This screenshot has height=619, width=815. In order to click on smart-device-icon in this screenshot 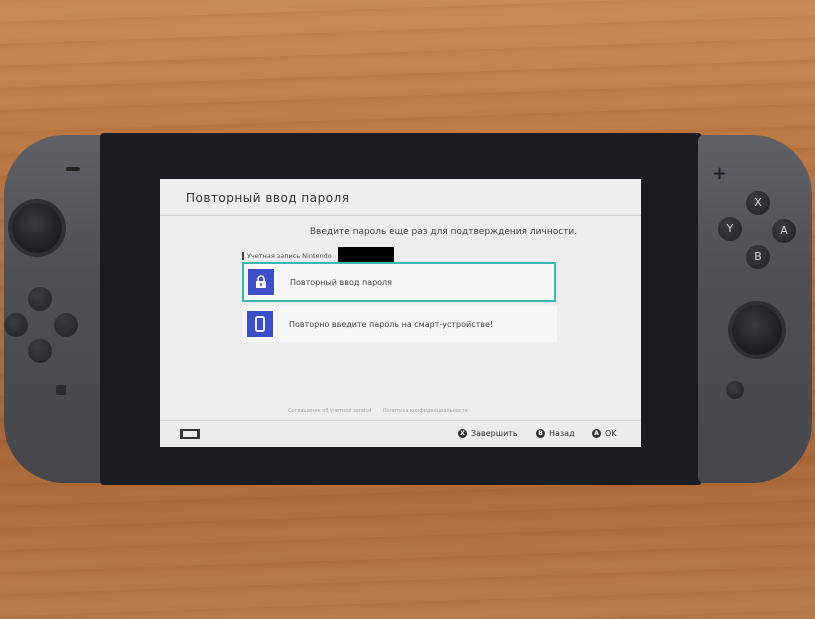, I will do `click(260, 324)`.